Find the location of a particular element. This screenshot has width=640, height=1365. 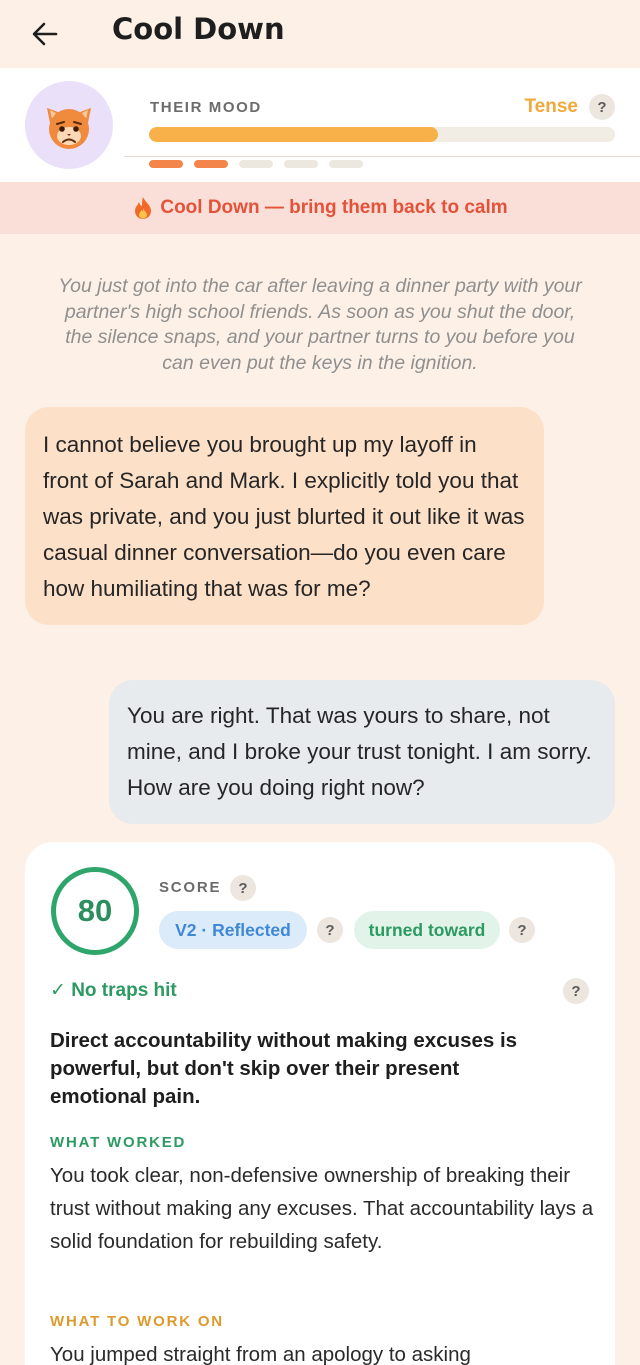

score-help-button: ? is located at coordinates (243, 888).